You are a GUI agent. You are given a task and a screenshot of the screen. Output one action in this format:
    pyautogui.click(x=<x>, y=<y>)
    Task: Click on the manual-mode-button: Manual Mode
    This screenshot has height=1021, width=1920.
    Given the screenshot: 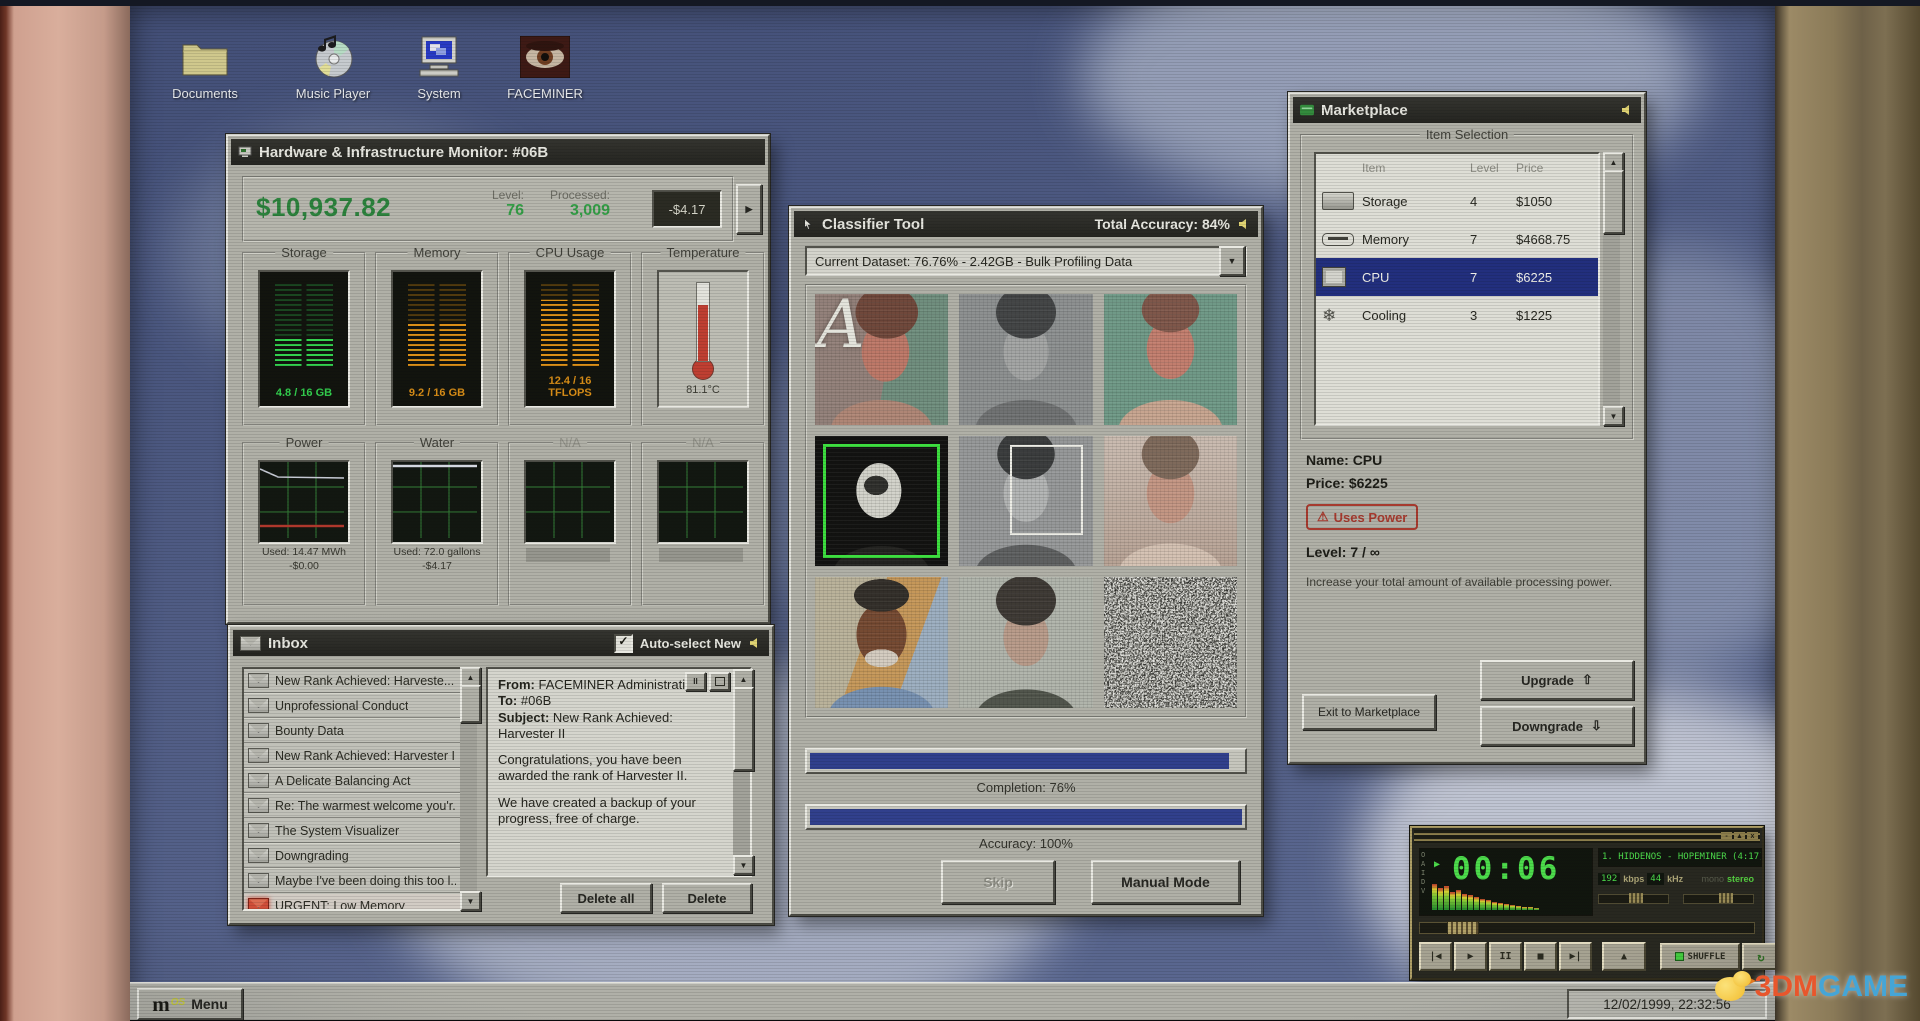 What is the action you would take?
    pyautogui.click(x=1165, y=882)
    